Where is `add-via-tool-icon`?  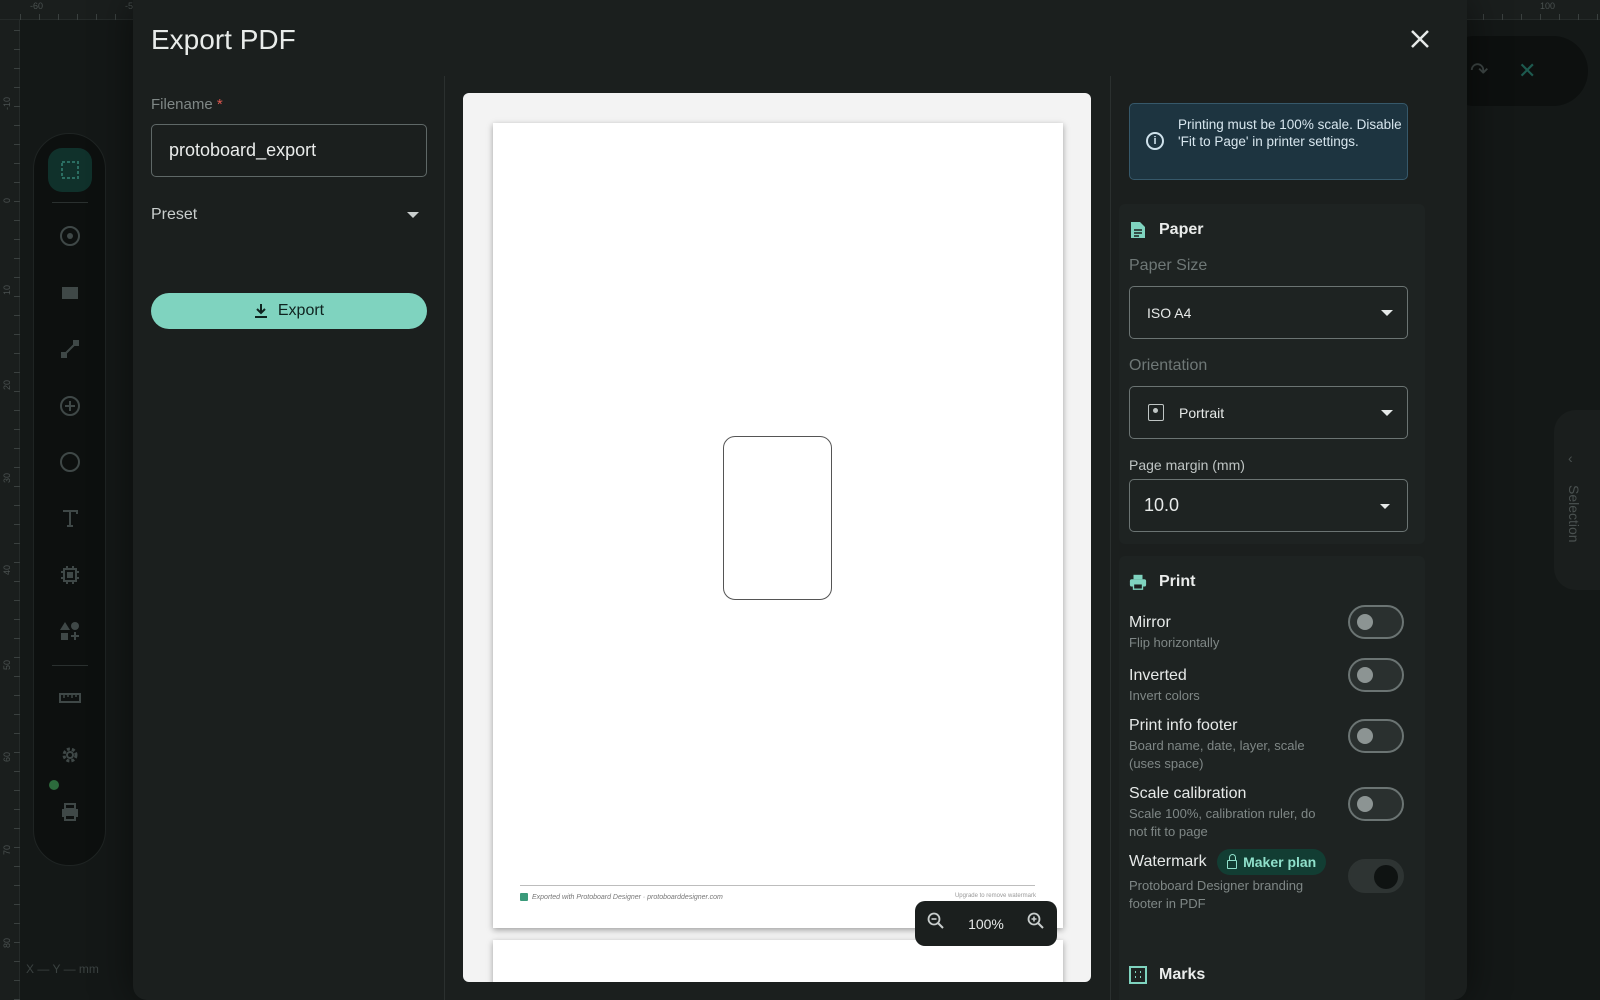 add-via-tool-icon is located at coordinates (70, 406).